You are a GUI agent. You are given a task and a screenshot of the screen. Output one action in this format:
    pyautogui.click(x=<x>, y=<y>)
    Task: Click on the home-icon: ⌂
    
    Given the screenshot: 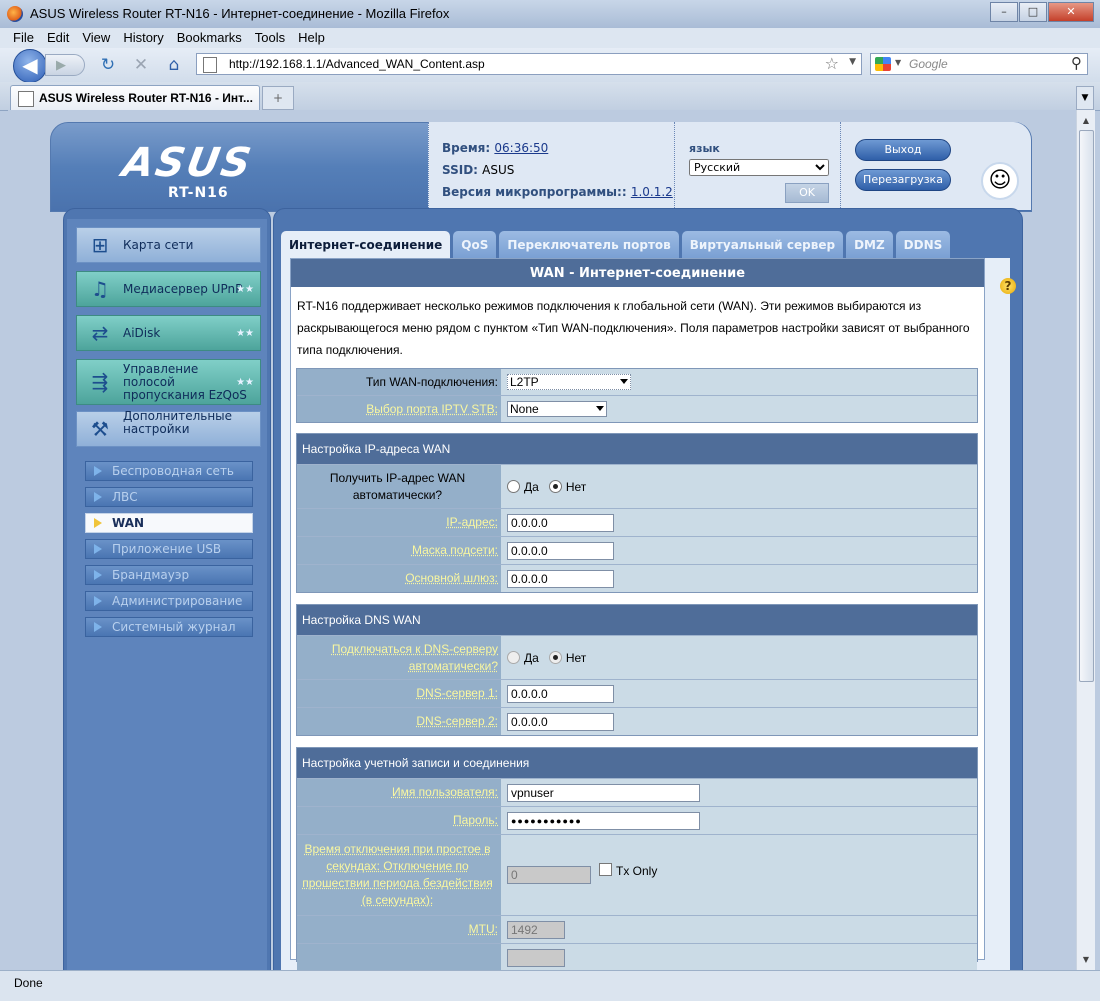 What is the action you would take?
    pyautogui.click(x=174, y=65)
    